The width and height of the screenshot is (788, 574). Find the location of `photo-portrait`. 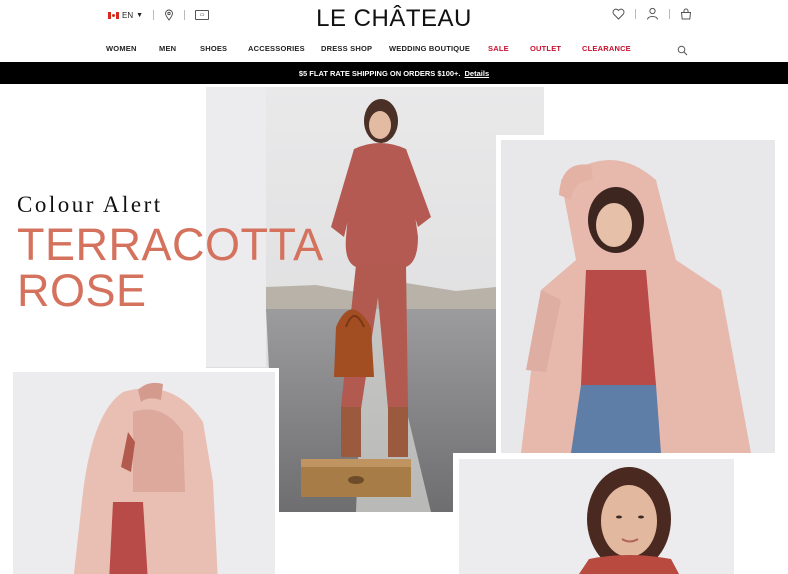

photo-portrait is located at coordinates (596, 513).